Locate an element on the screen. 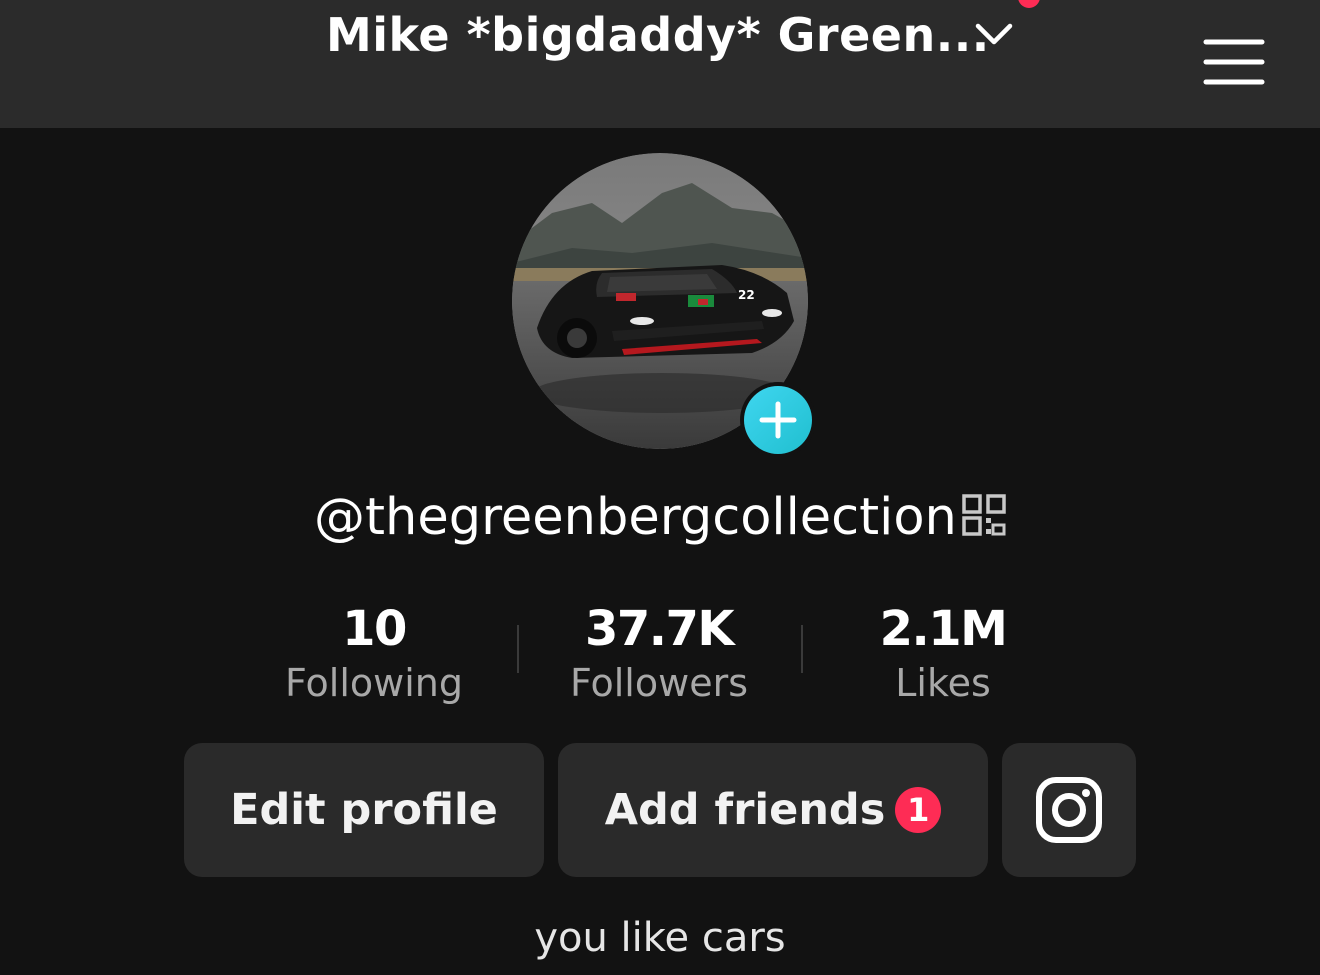 This screenshot has height=975, width=1320. add-badge-fill is located at coordinates (778, 420).